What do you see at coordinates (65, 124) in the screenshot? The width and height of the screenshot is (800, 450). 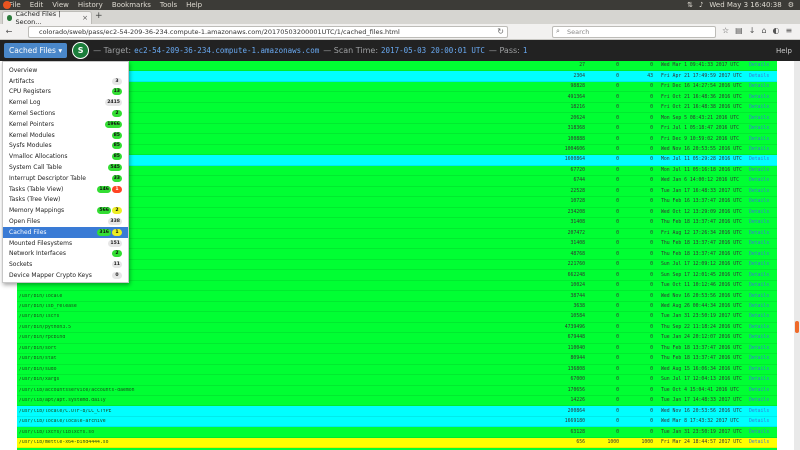 I see `menu-item-kernel-pointers: Kernel Pointers 1966` at bounding box center [65, 124].